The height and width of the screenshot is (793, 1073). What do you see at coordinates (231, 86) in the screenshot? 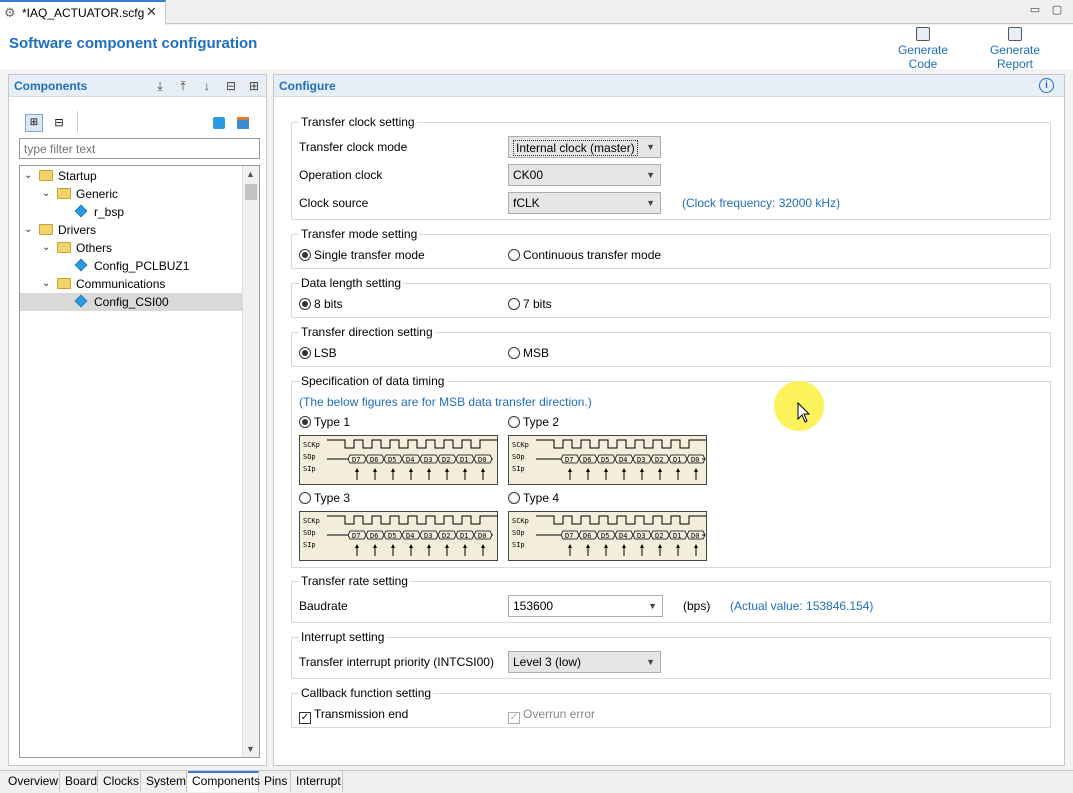
I see `collapse-all-icon: ⊟` at bounding box center [231, 86].